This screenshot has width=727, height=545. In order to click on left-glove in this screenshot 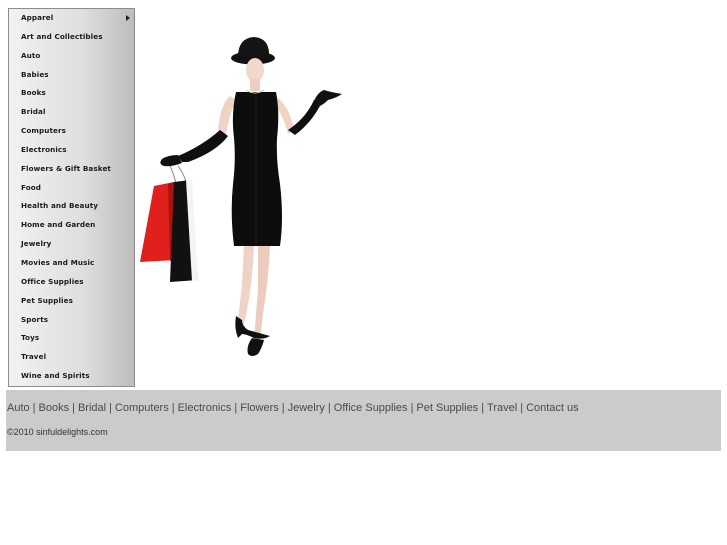, I will do `click(203, 146)`.